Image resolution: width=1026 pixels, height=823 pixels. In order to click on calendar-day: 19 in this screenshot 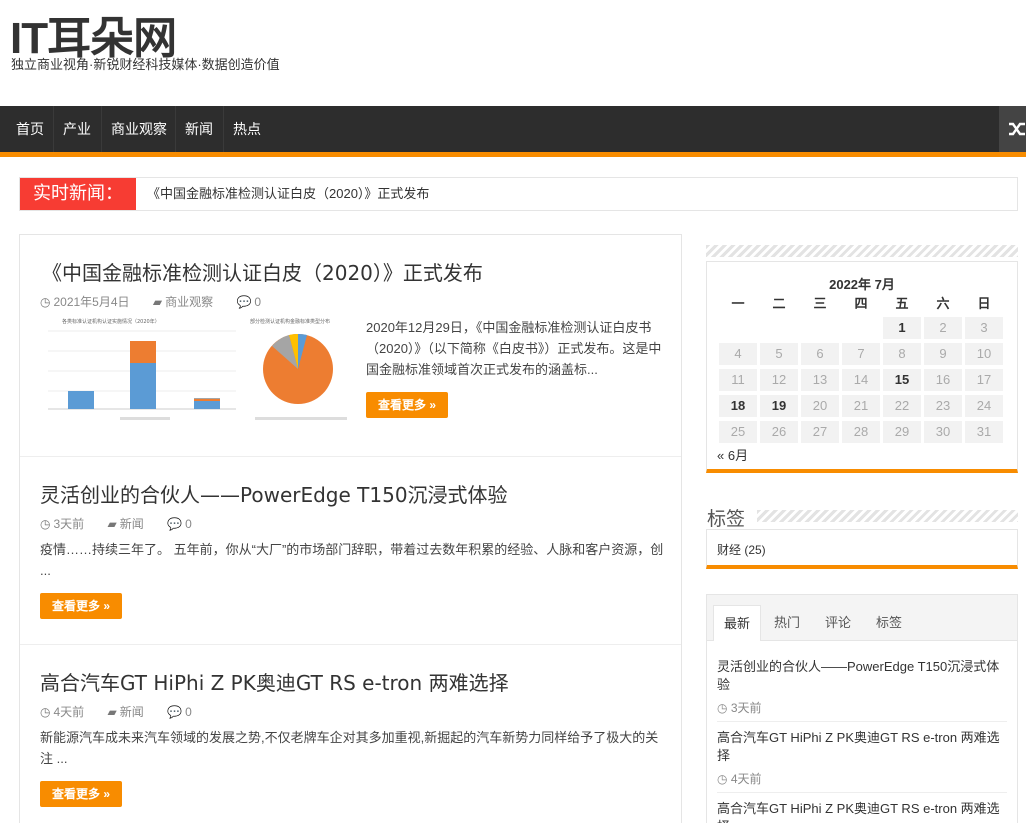, I will do `click(779, 406)`.